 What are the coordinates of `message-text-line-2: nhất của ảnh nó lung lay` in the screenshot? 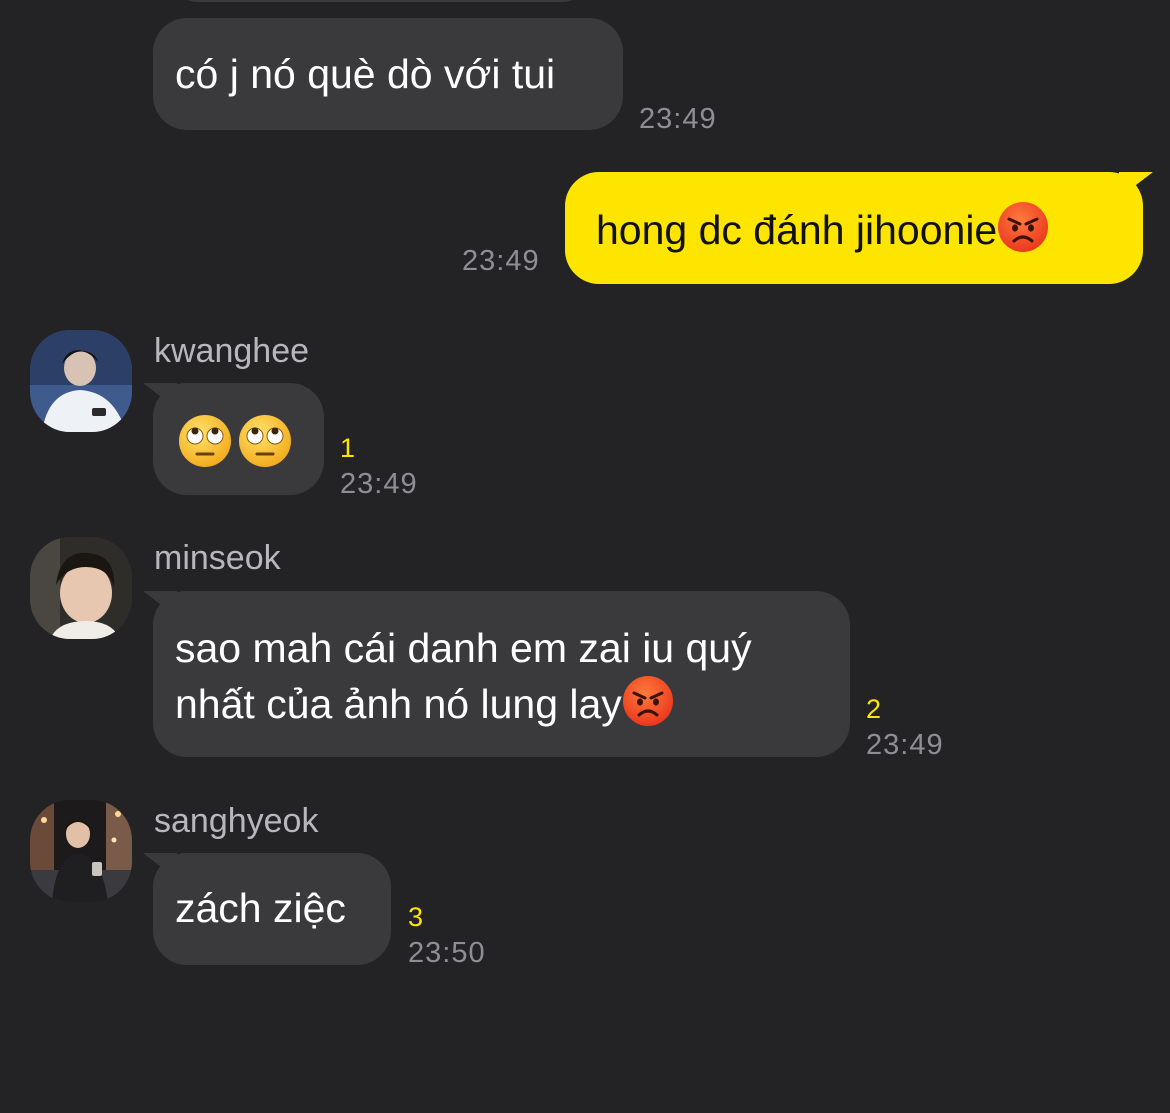 It's located at (512, 703).